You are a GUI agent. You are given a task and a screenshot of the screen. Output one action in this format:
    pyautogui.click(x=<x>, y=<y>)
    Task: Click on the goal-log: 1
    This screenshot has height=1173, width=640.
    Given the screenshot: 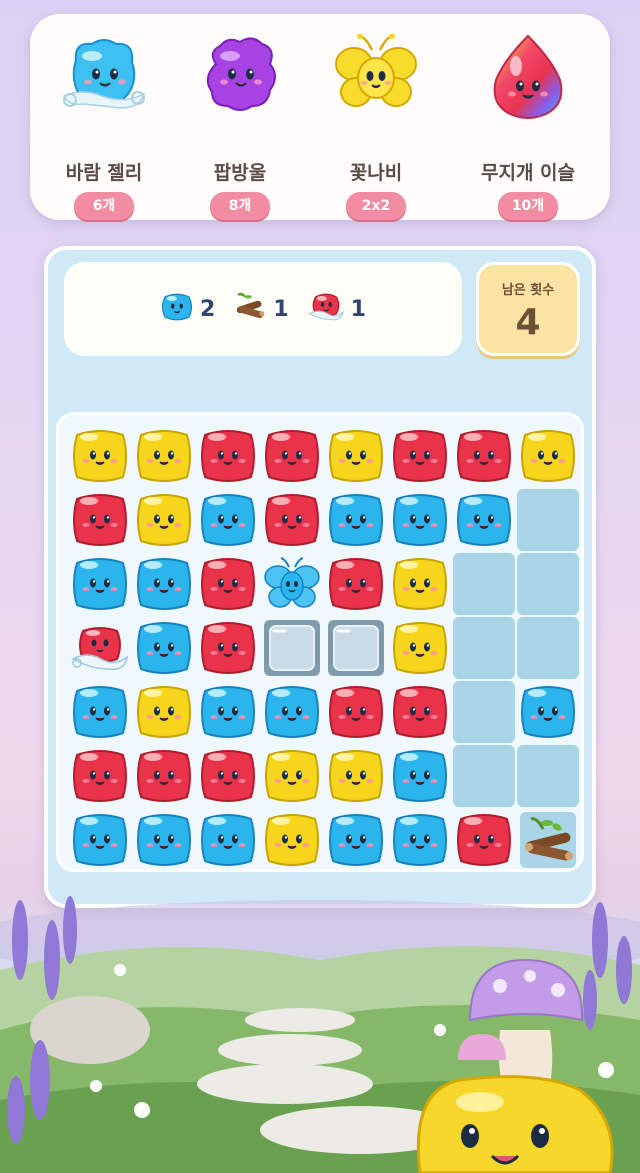 What is the action you would take?
    pyautogui.click(x=261, y=309)
    